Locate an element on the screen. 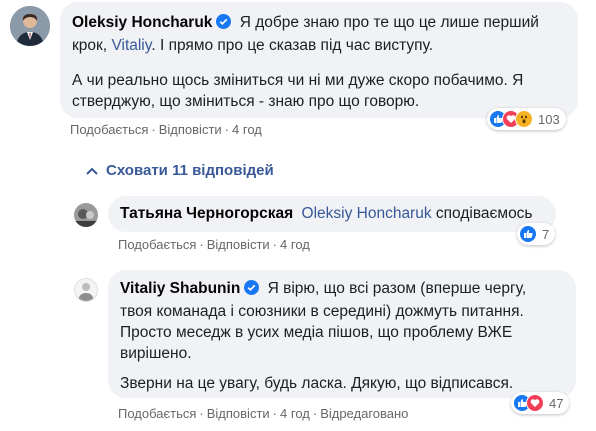 Image resolution: width=596 pixels, height=431 pixels. avatar-vitaliy-shabunin is located at coordinates (86, 290).